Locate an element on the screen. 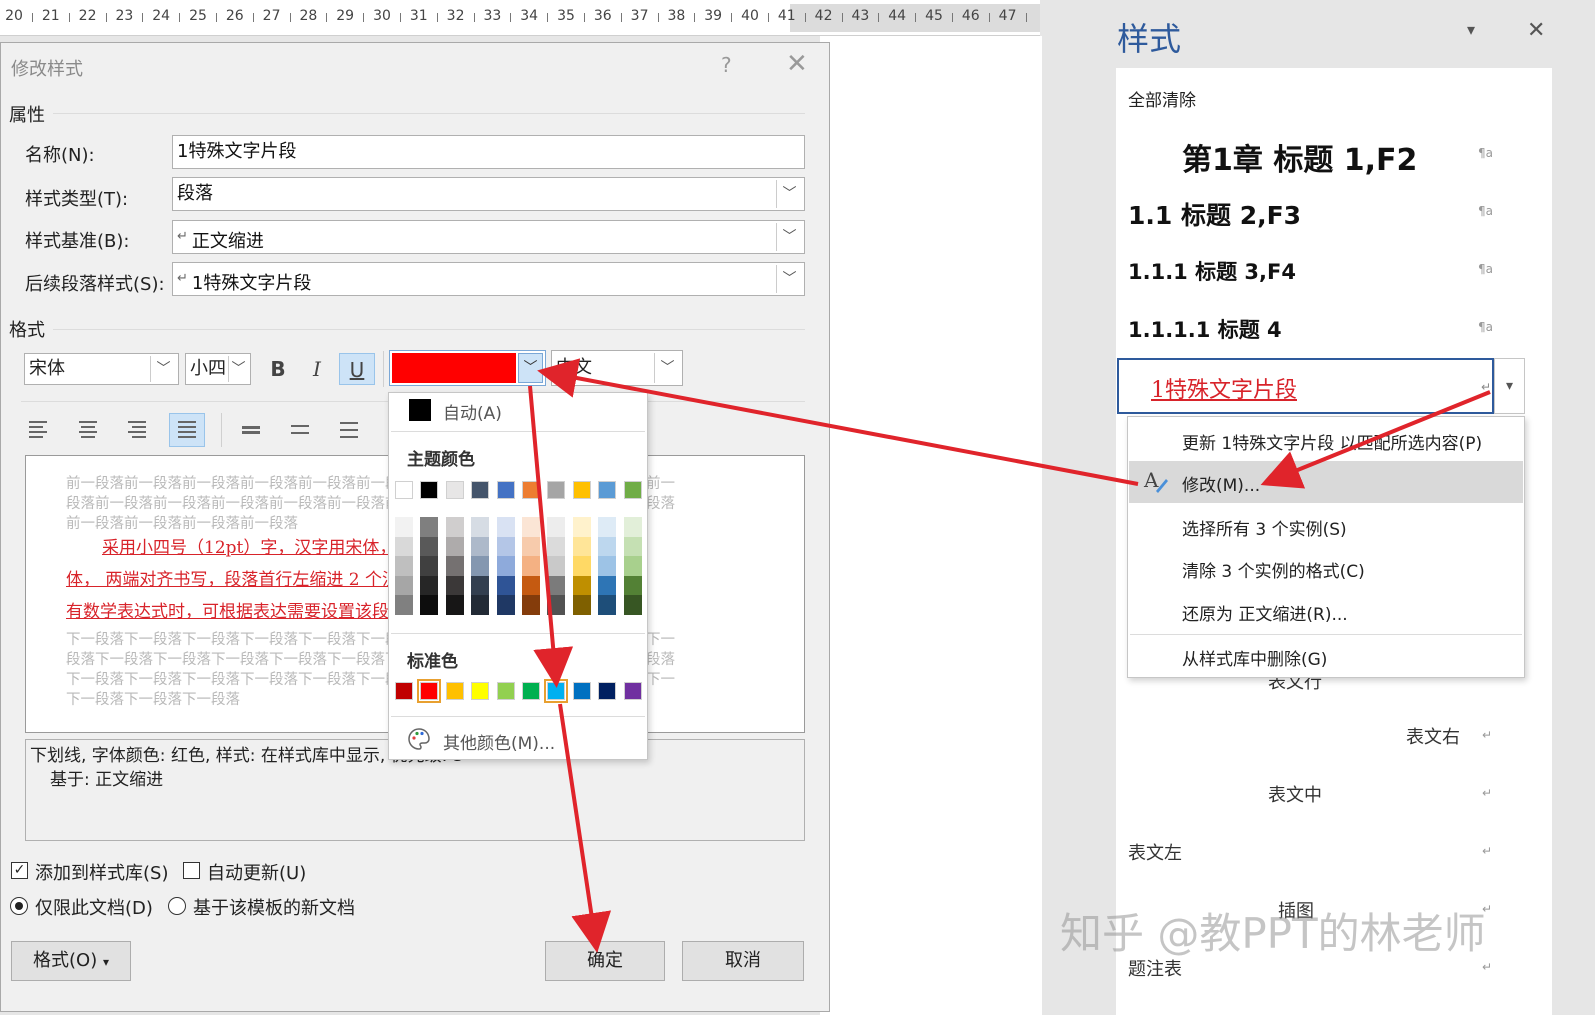 This screenshot has height=1015, width=1595. next-style-select: ↵ 1特殊文字片段 ﹀ is located at coordinates (488, 279).